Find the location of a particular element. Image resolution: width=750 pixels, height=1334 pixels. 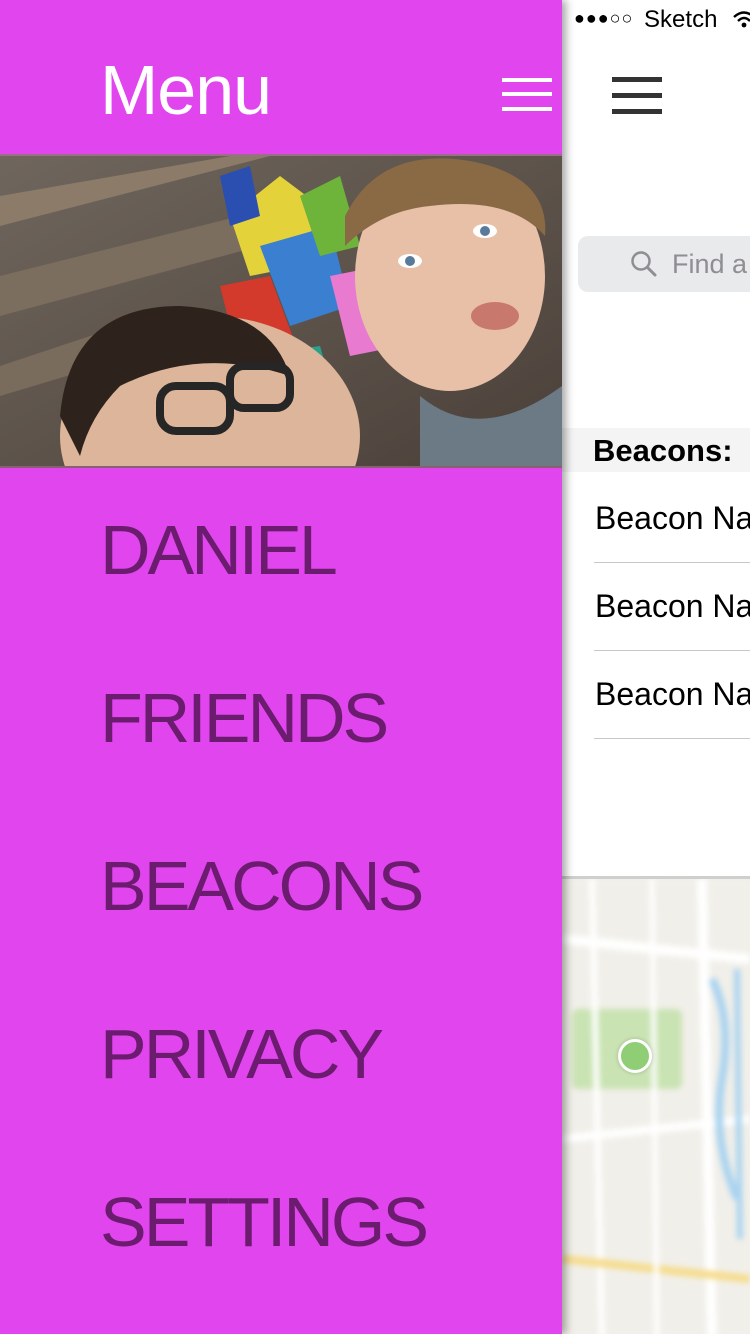

menu-item-privacy: PRIVACY is located at coordinates (242, 1054).